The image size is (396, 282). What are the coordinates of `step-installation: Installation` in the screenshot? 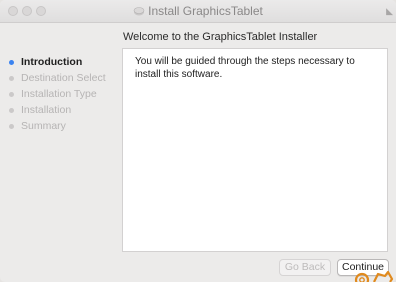 It's located at (64, 110).